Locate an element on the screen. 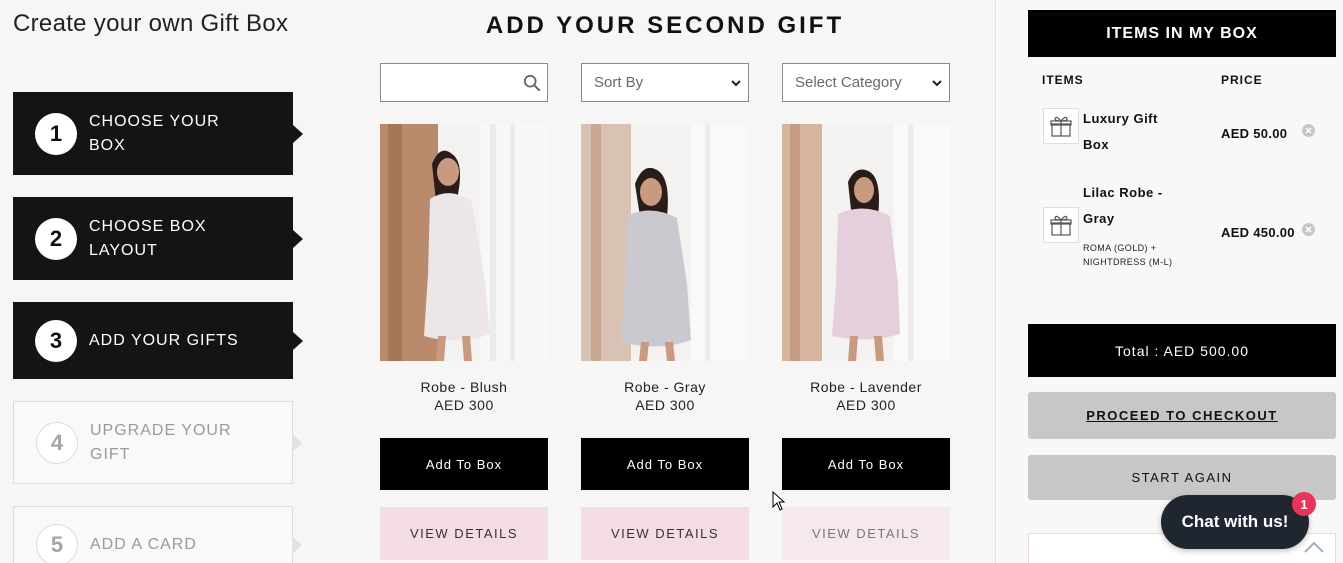 This screenshot has width=1343, height=563. product-card: Robe - Gray AED 300 is located at coordinates (665, 268).